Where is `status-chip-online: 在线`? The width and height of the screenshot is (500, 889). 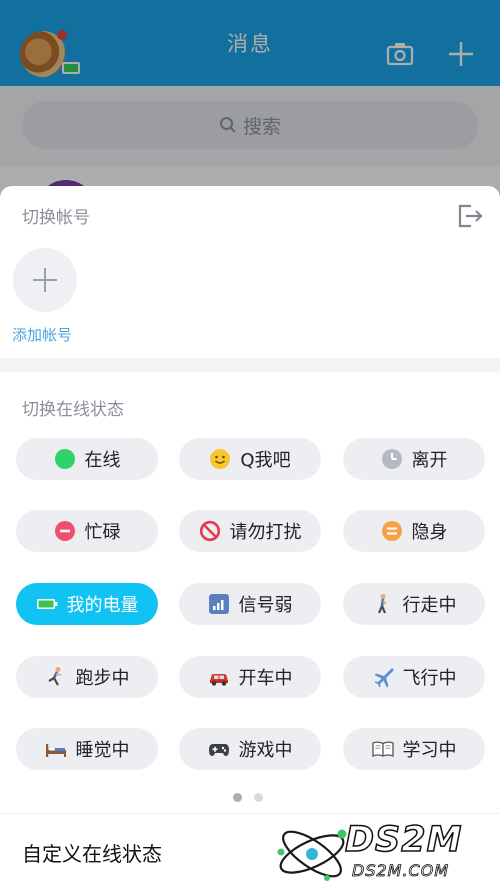 status-chip-online: 在线 is located at coordinates (87, 459).